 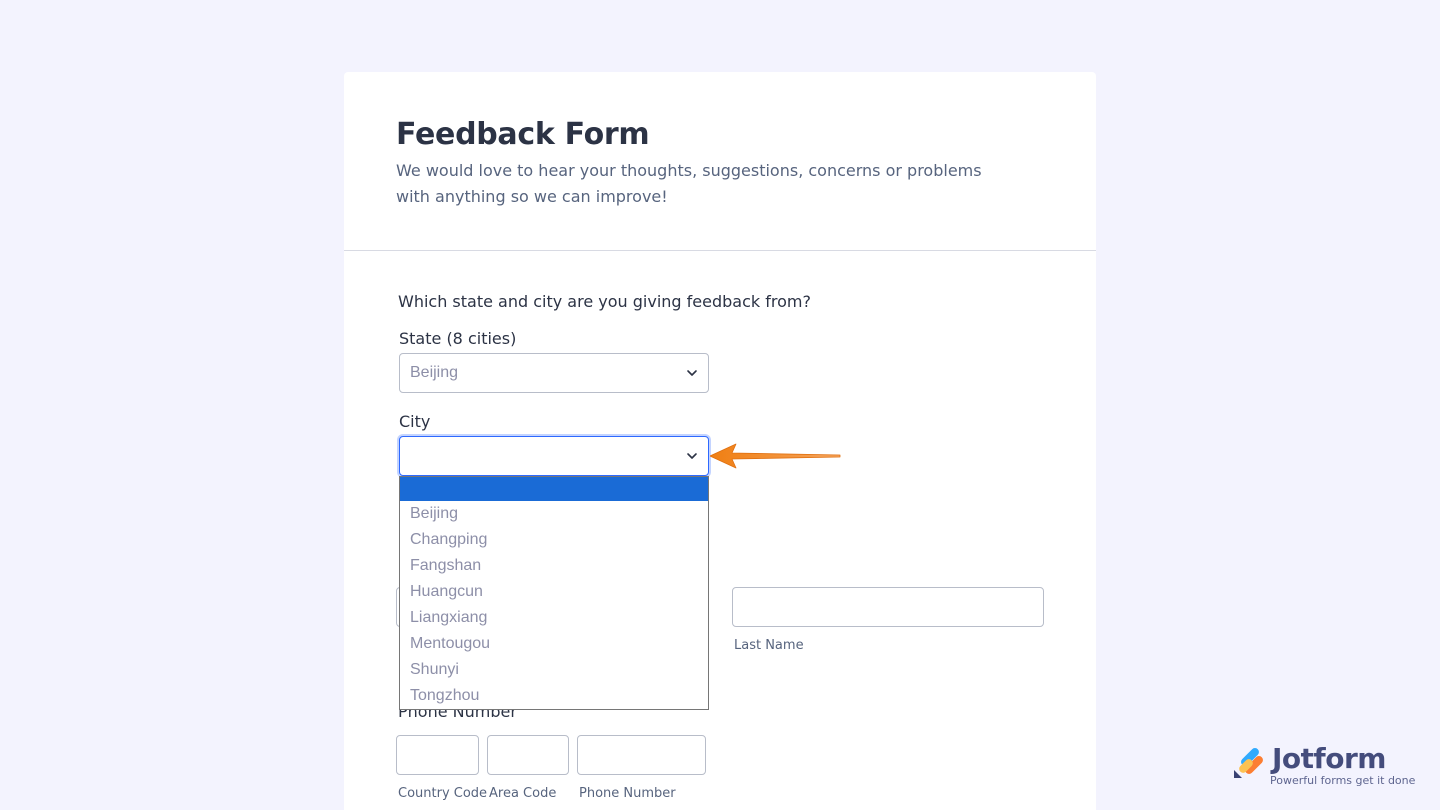 What do you see at coordinates (434, 372) in the screenshot?
I see `state-select-value: Beijing` at bounding box center [434, 372].